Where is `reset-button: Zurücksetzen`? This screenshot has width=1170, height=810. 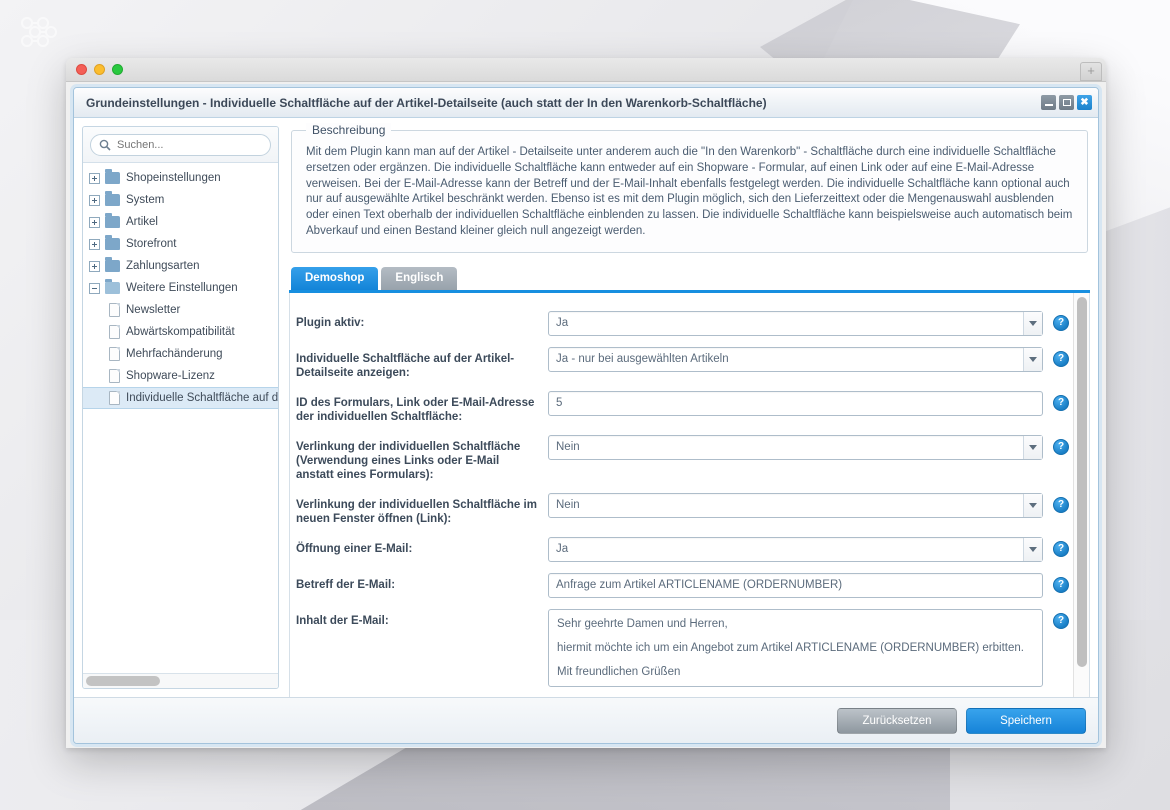 reset-button: Zurücksetzen is located at coordinates (897, 720).